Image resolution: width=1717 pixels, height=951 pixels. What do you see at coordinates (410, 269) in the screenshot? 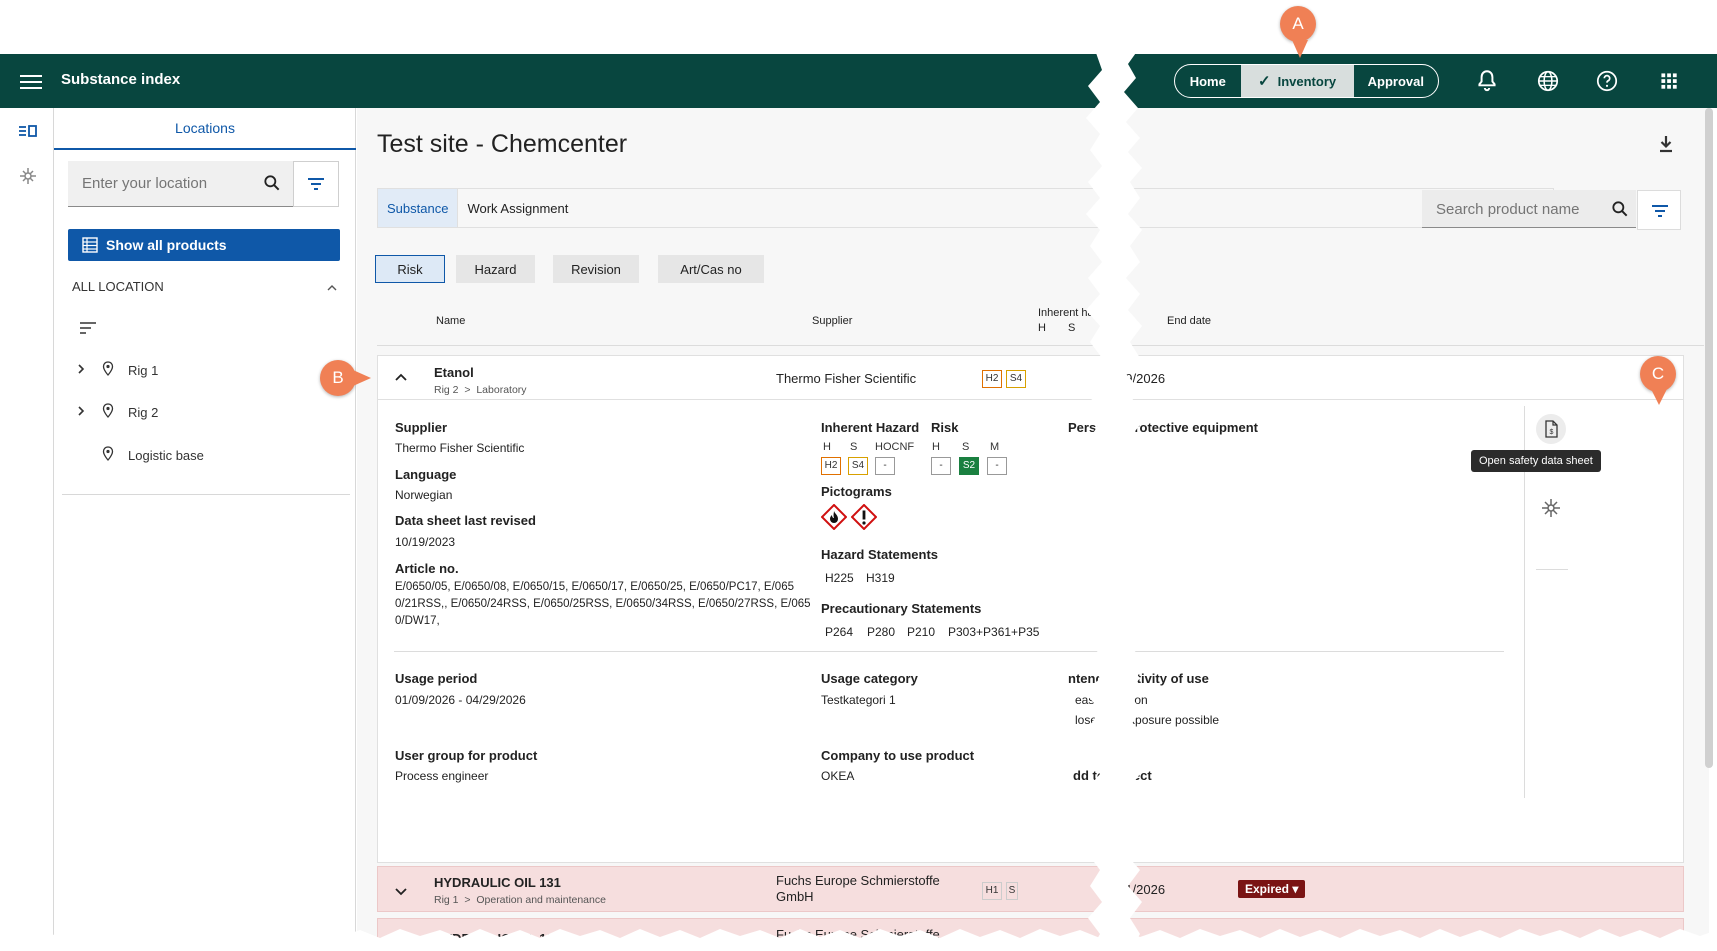
I see `filter-chip-risk: Risk` at bounding box center [410, 269].